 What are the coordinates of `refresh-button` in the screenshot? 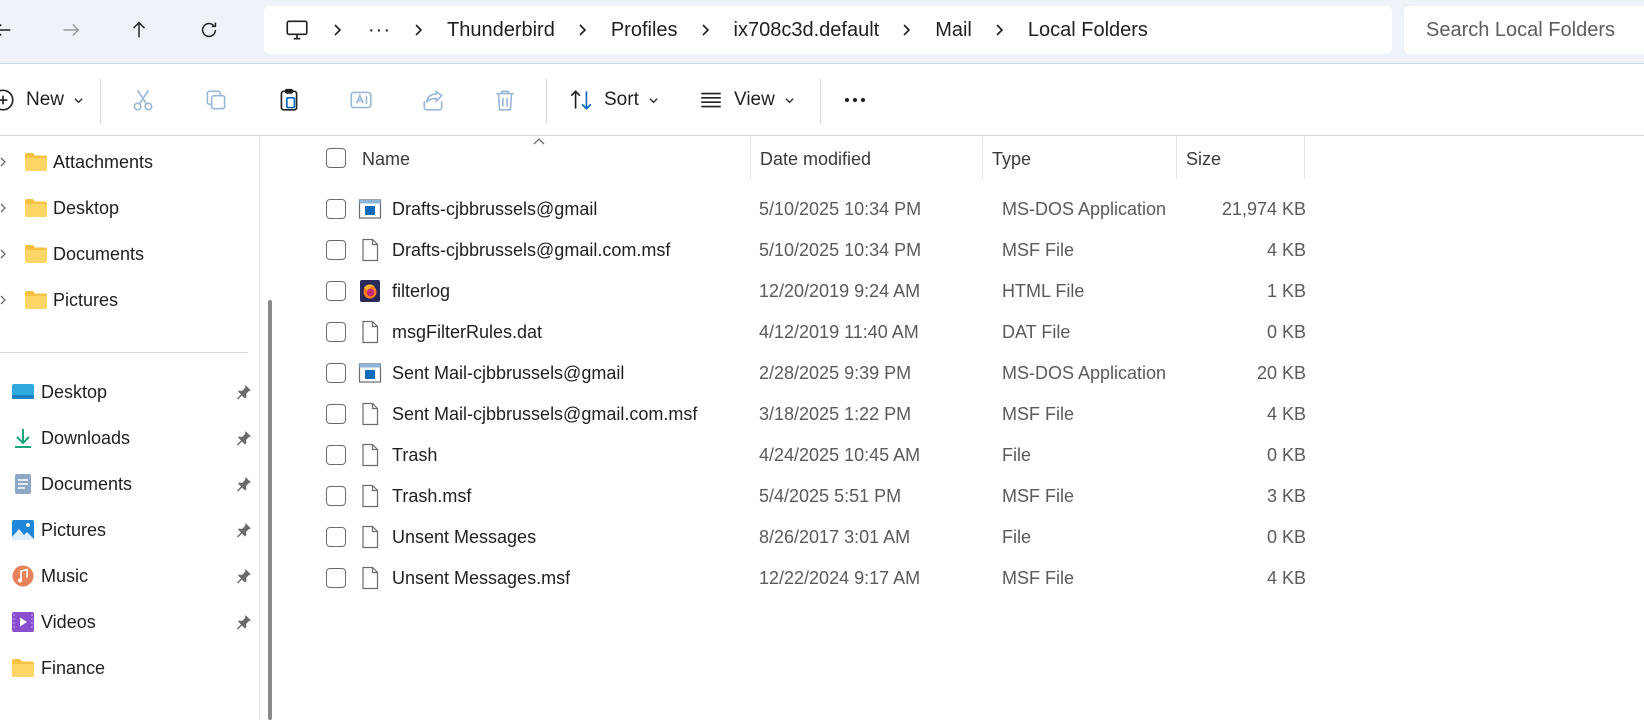 It's located at (209, 30).